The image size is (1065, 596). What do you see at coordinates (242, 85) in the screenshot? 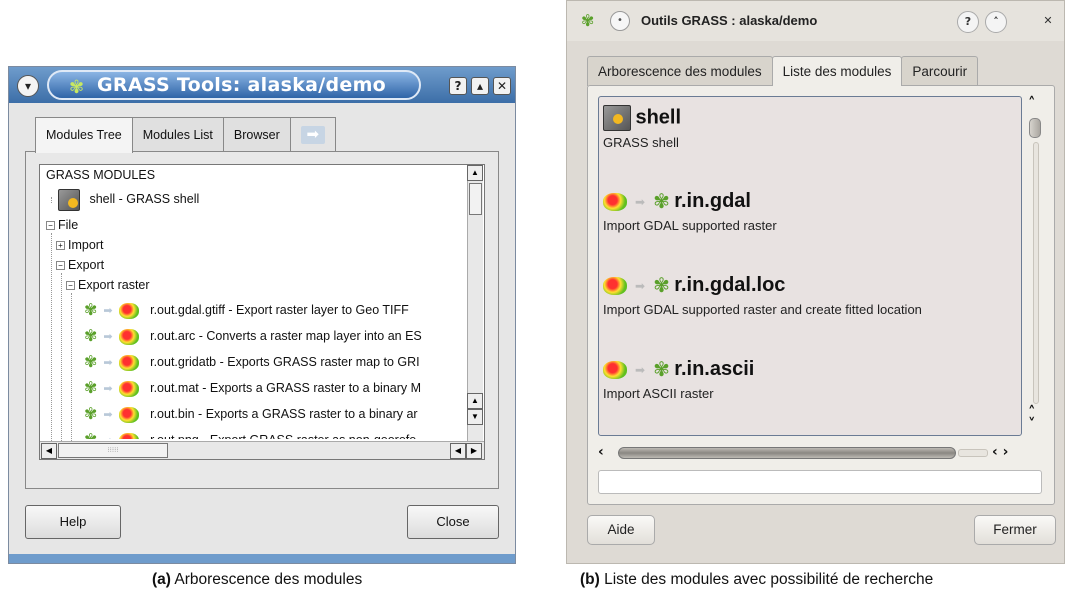
I see `window-title: GRASS Tools: alaska/demo` at bounding box center [242, 85].